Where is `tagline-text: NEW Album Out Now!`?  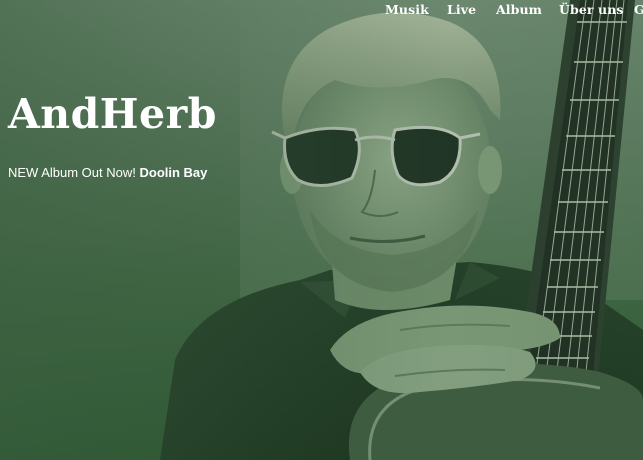
tagline-text: NEW Album Out Now! is located at coordinates (72, 172).